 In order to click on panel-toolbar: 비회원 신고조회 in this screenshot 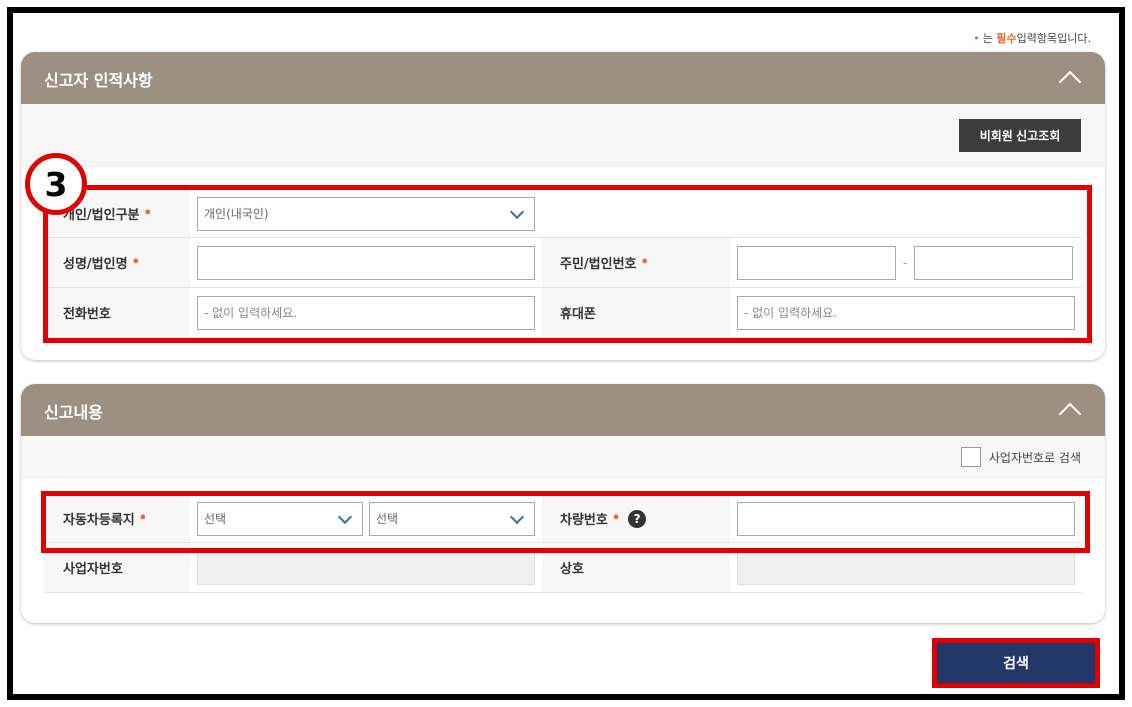, I will do `click(563, 135)`.